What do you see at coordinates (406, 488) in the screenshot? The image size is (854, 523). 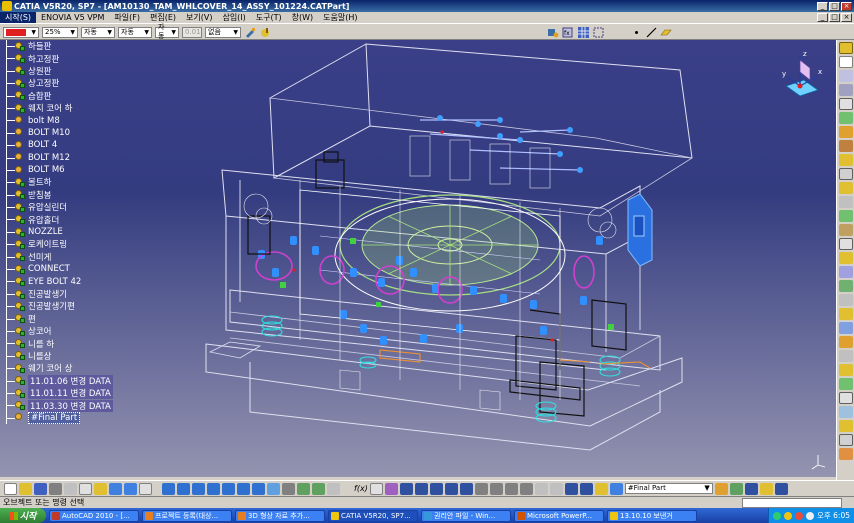 I see `law-icon` at bounding box center [406, 488].